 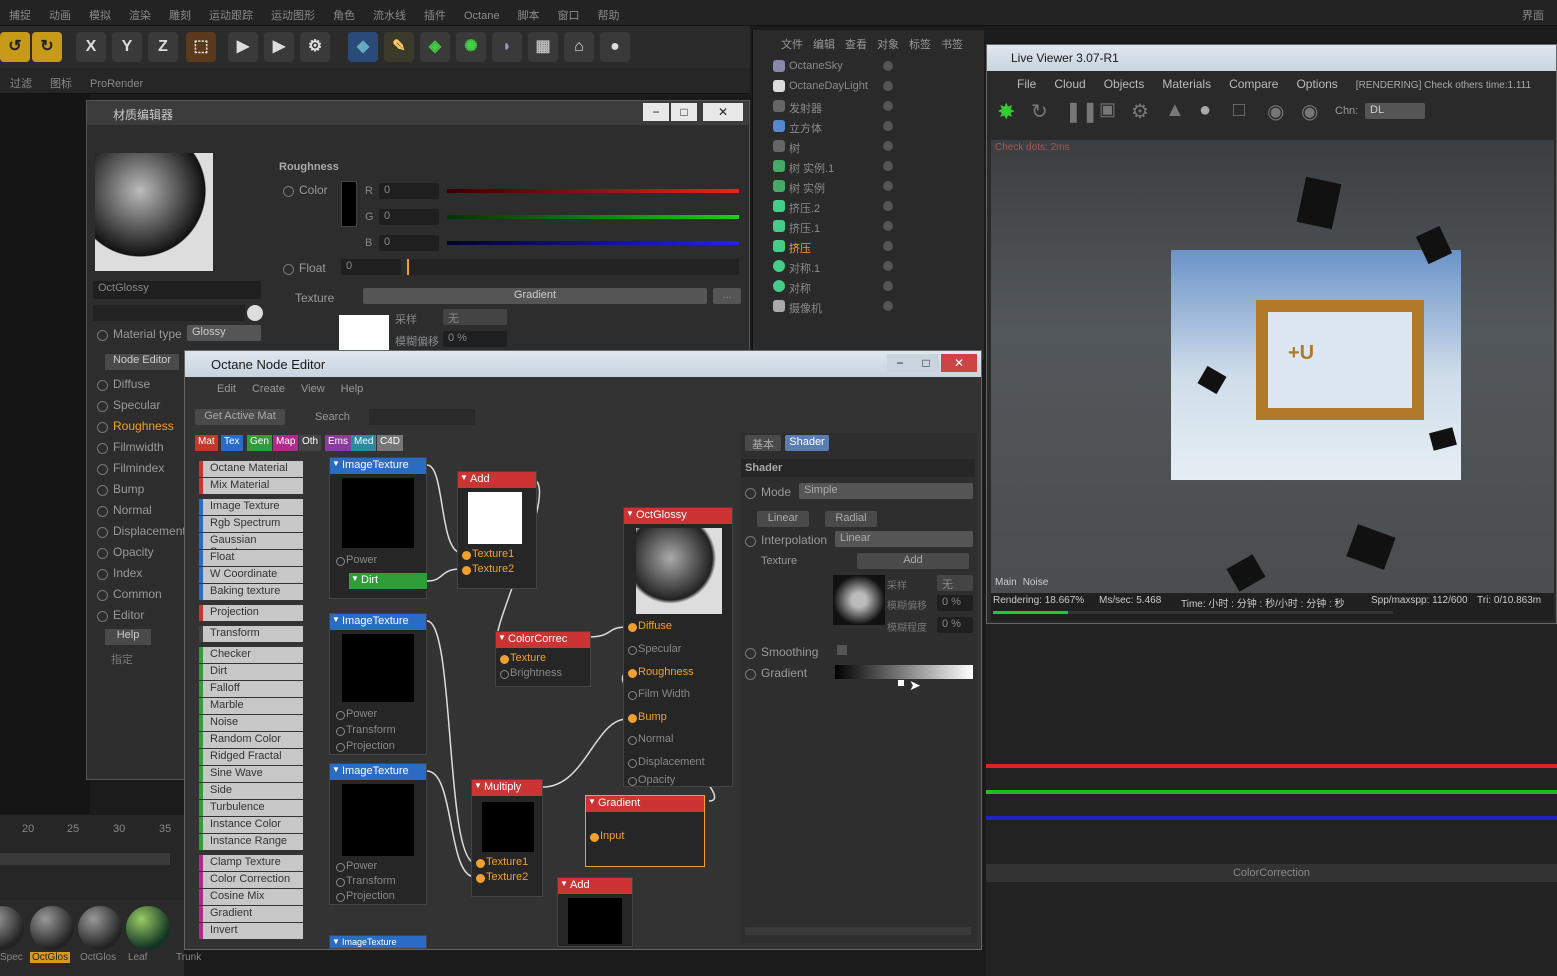 What do you see at coordinates (133, 428) in the screenshot?
I see `channel-roughness: Roughness` at bounding box center [133, 428].